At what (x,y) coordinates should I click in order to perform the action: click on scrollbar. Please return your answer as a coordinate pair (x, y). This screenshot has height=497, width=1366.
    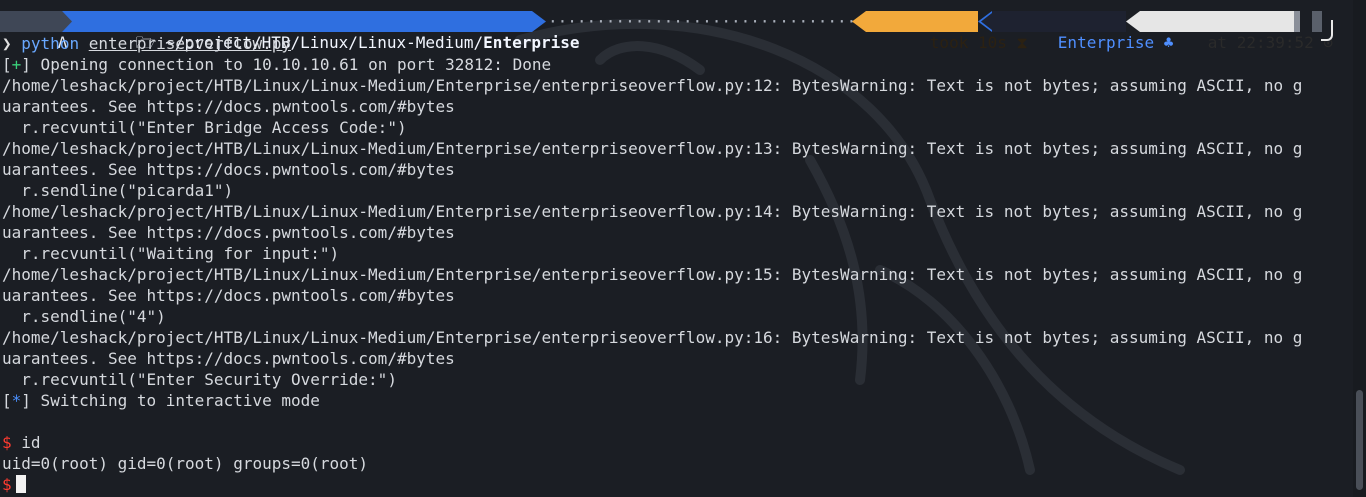
    Looking at the image, I should click on (1359, 248).